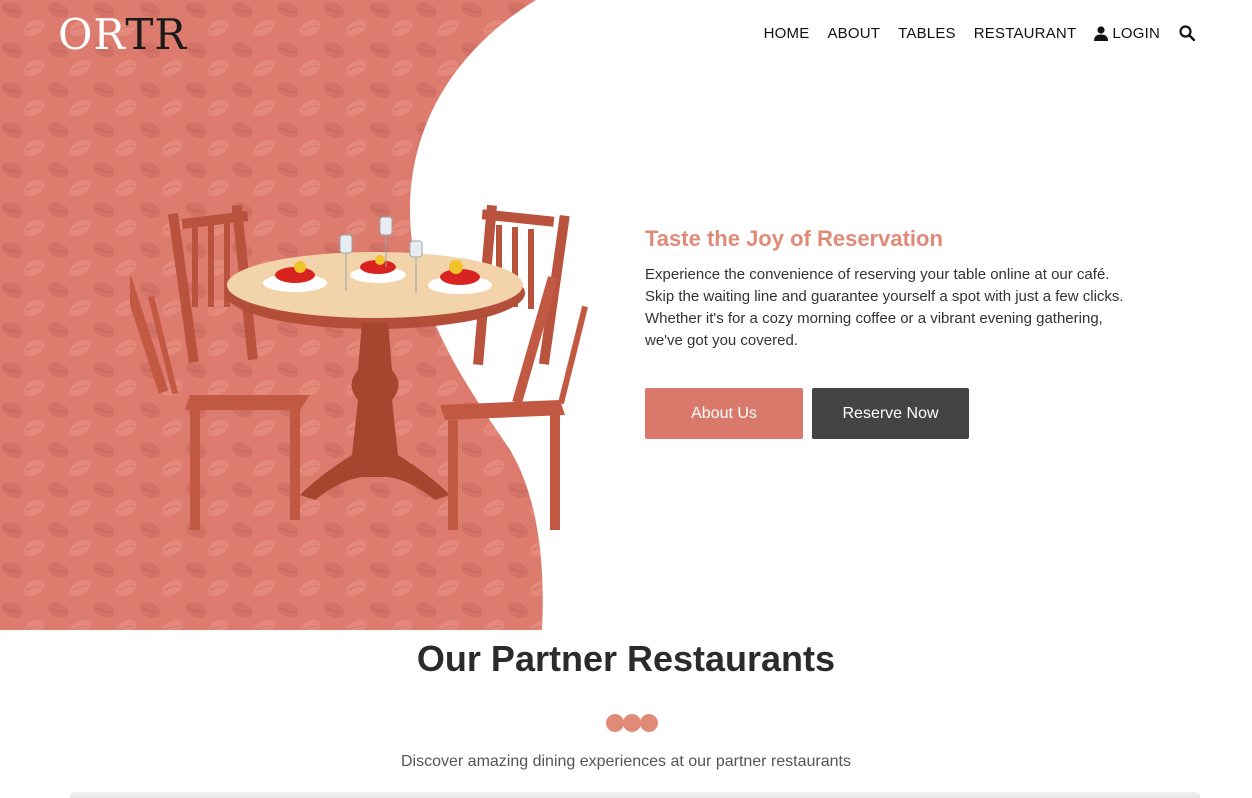 The width and height of the screenshot is (1252, 798). I want to click on hero-buttons: About Us Reserve Now, so click(807, 413).